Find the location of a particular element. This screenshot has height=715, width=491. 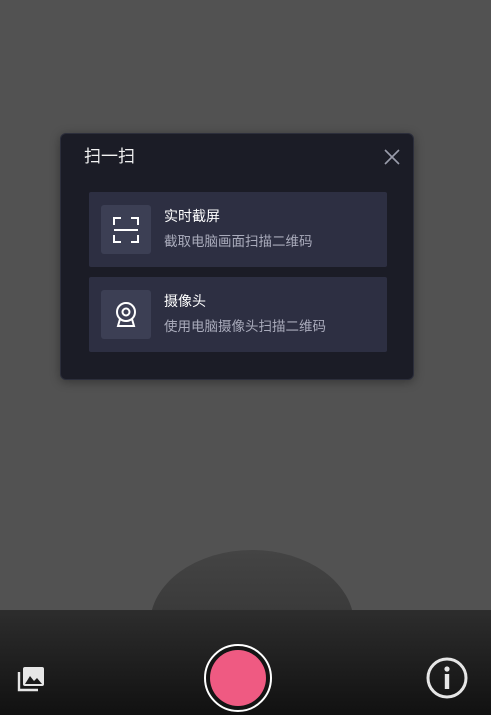

shutter-button is located at coordinates (238, 678).